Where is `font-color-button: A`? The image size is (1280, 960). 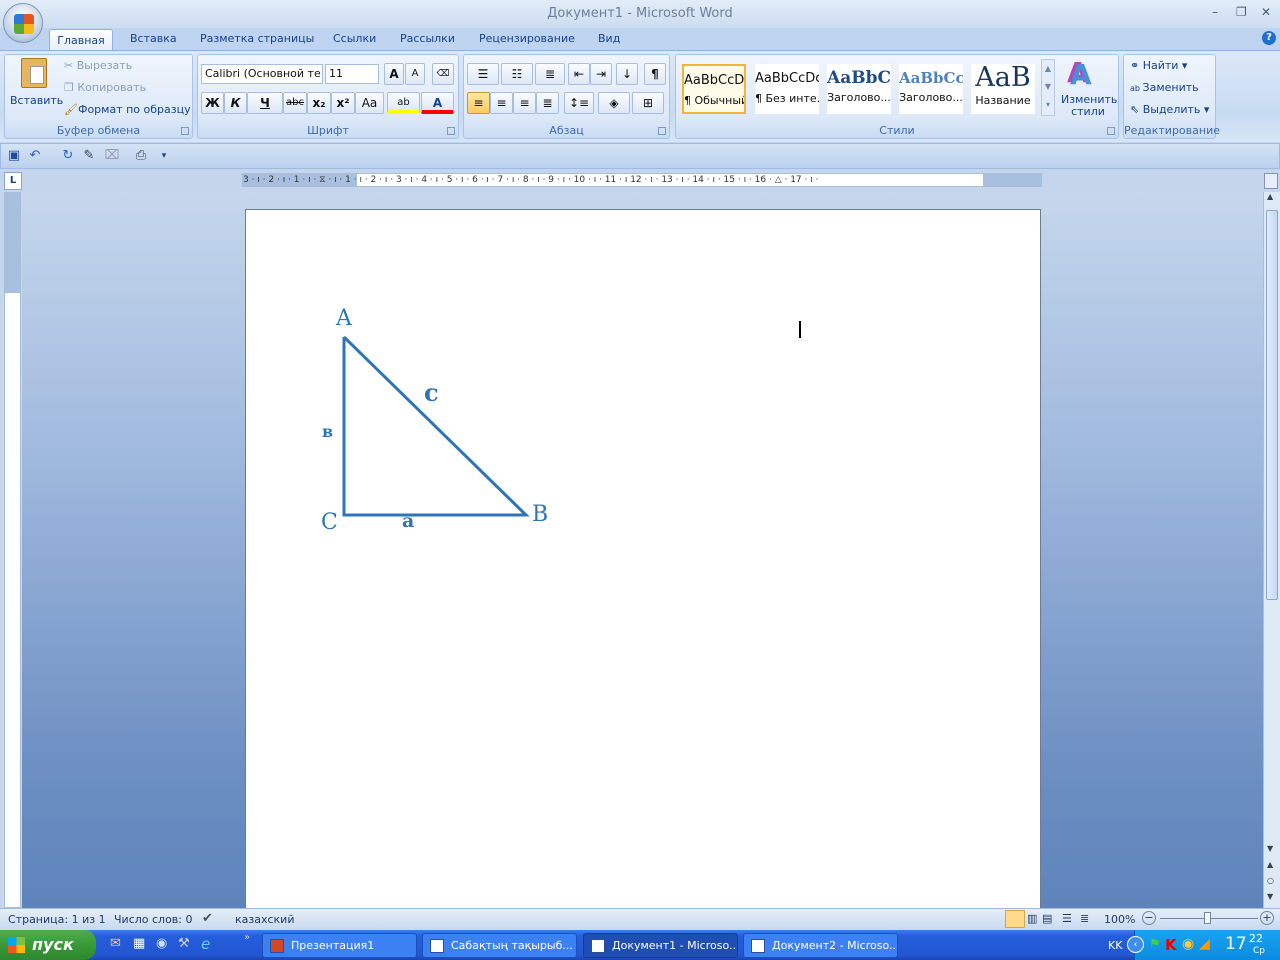 font-color-button: A is located at coordinates (437, 103).